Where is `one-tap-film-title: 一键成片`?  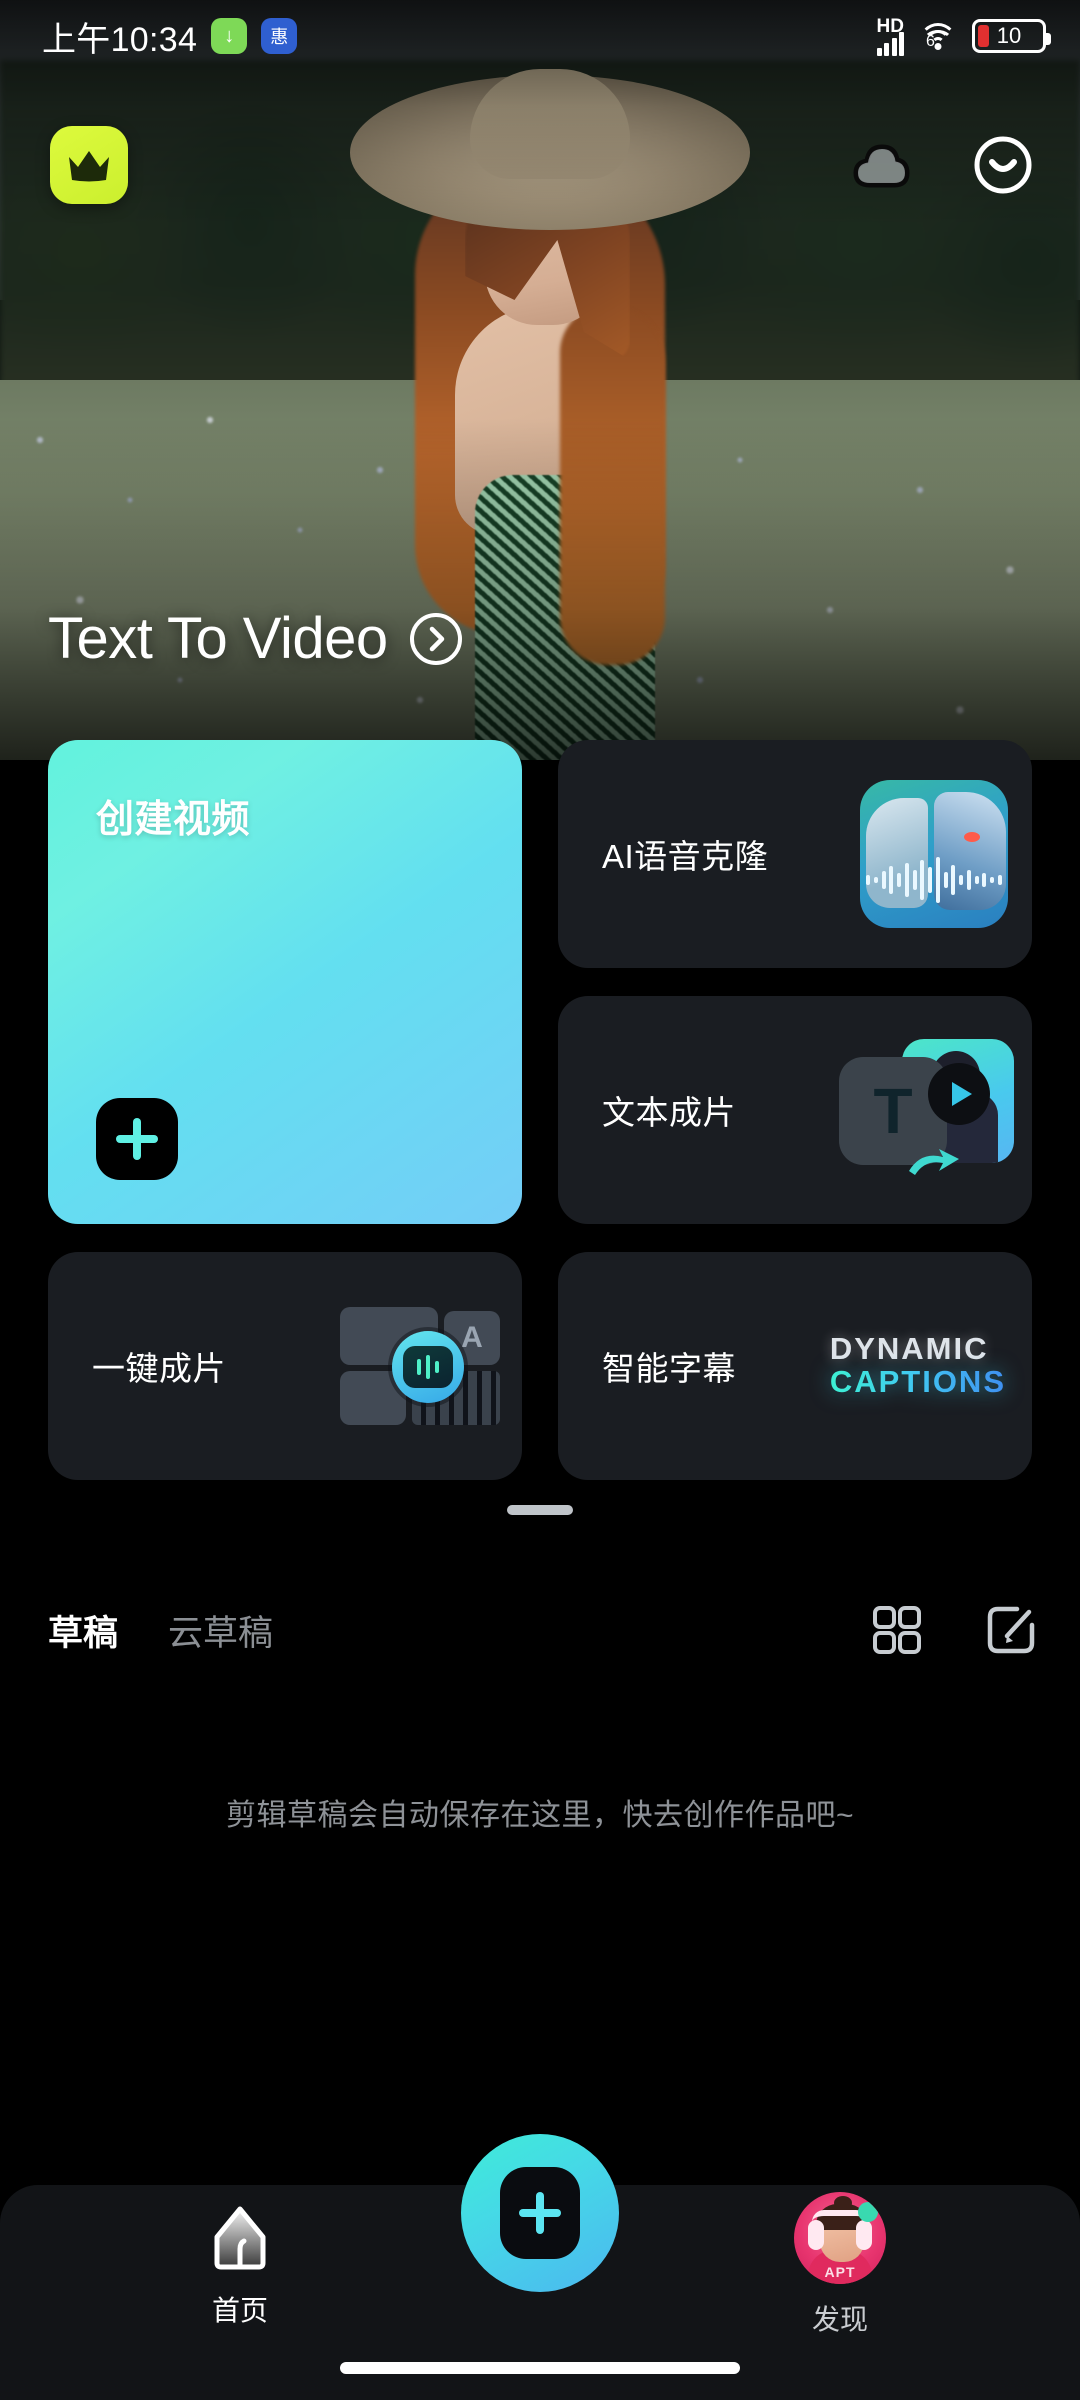 one-tap-film-title: 一键成片 is located at coordinates (159, 1368).